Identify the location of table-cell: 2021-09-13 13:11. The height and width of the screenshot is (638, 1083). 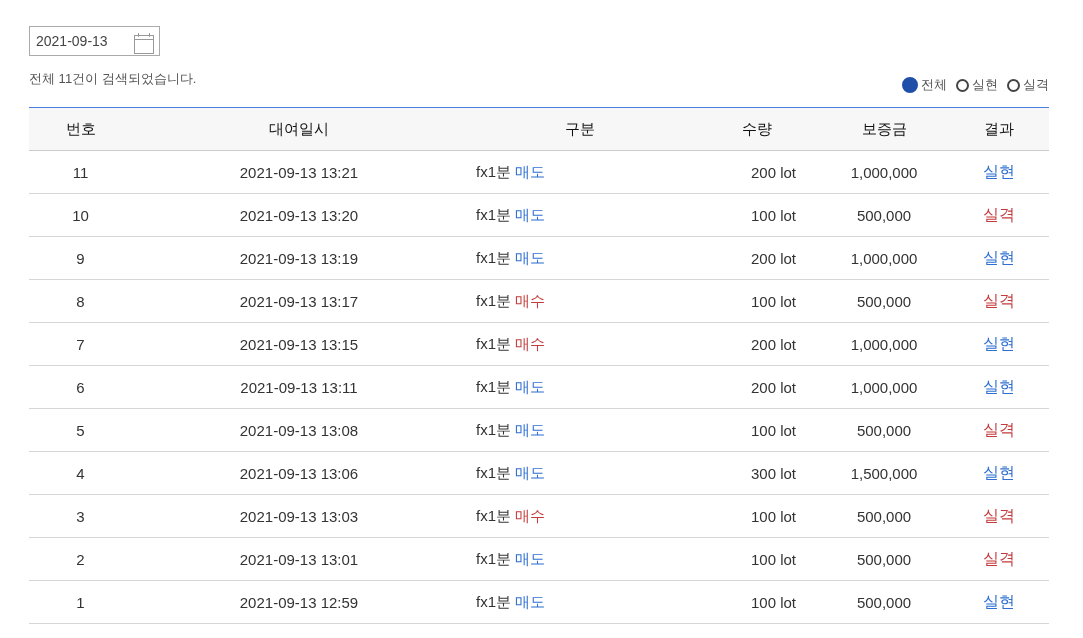
(299, 387).